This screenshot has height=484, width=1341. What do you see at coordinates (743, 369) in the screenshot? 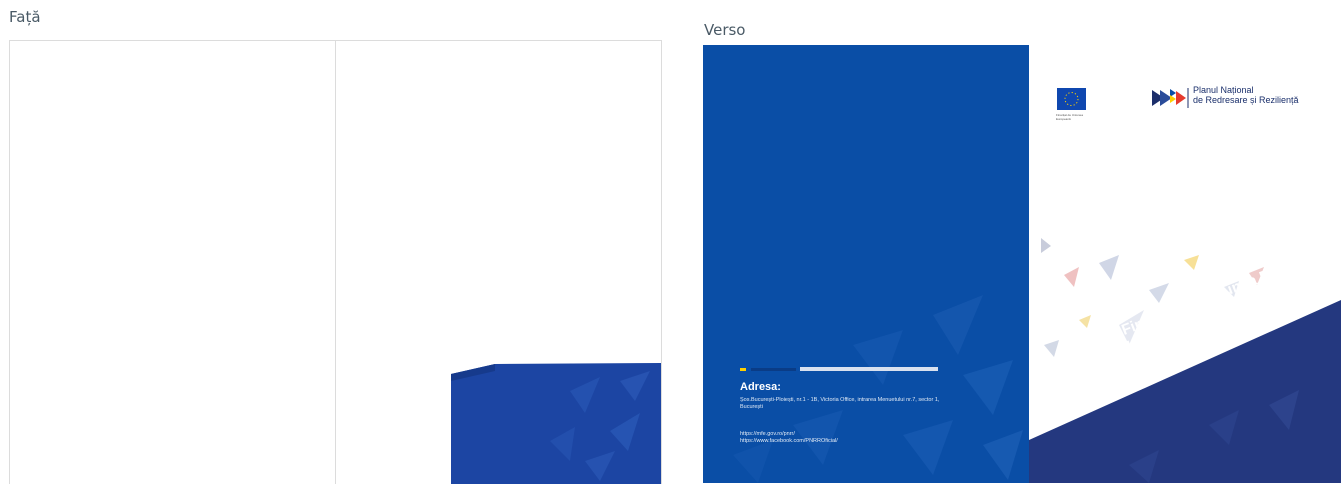
I see `accent-bar-yellow` at bounding box center [743, 369].